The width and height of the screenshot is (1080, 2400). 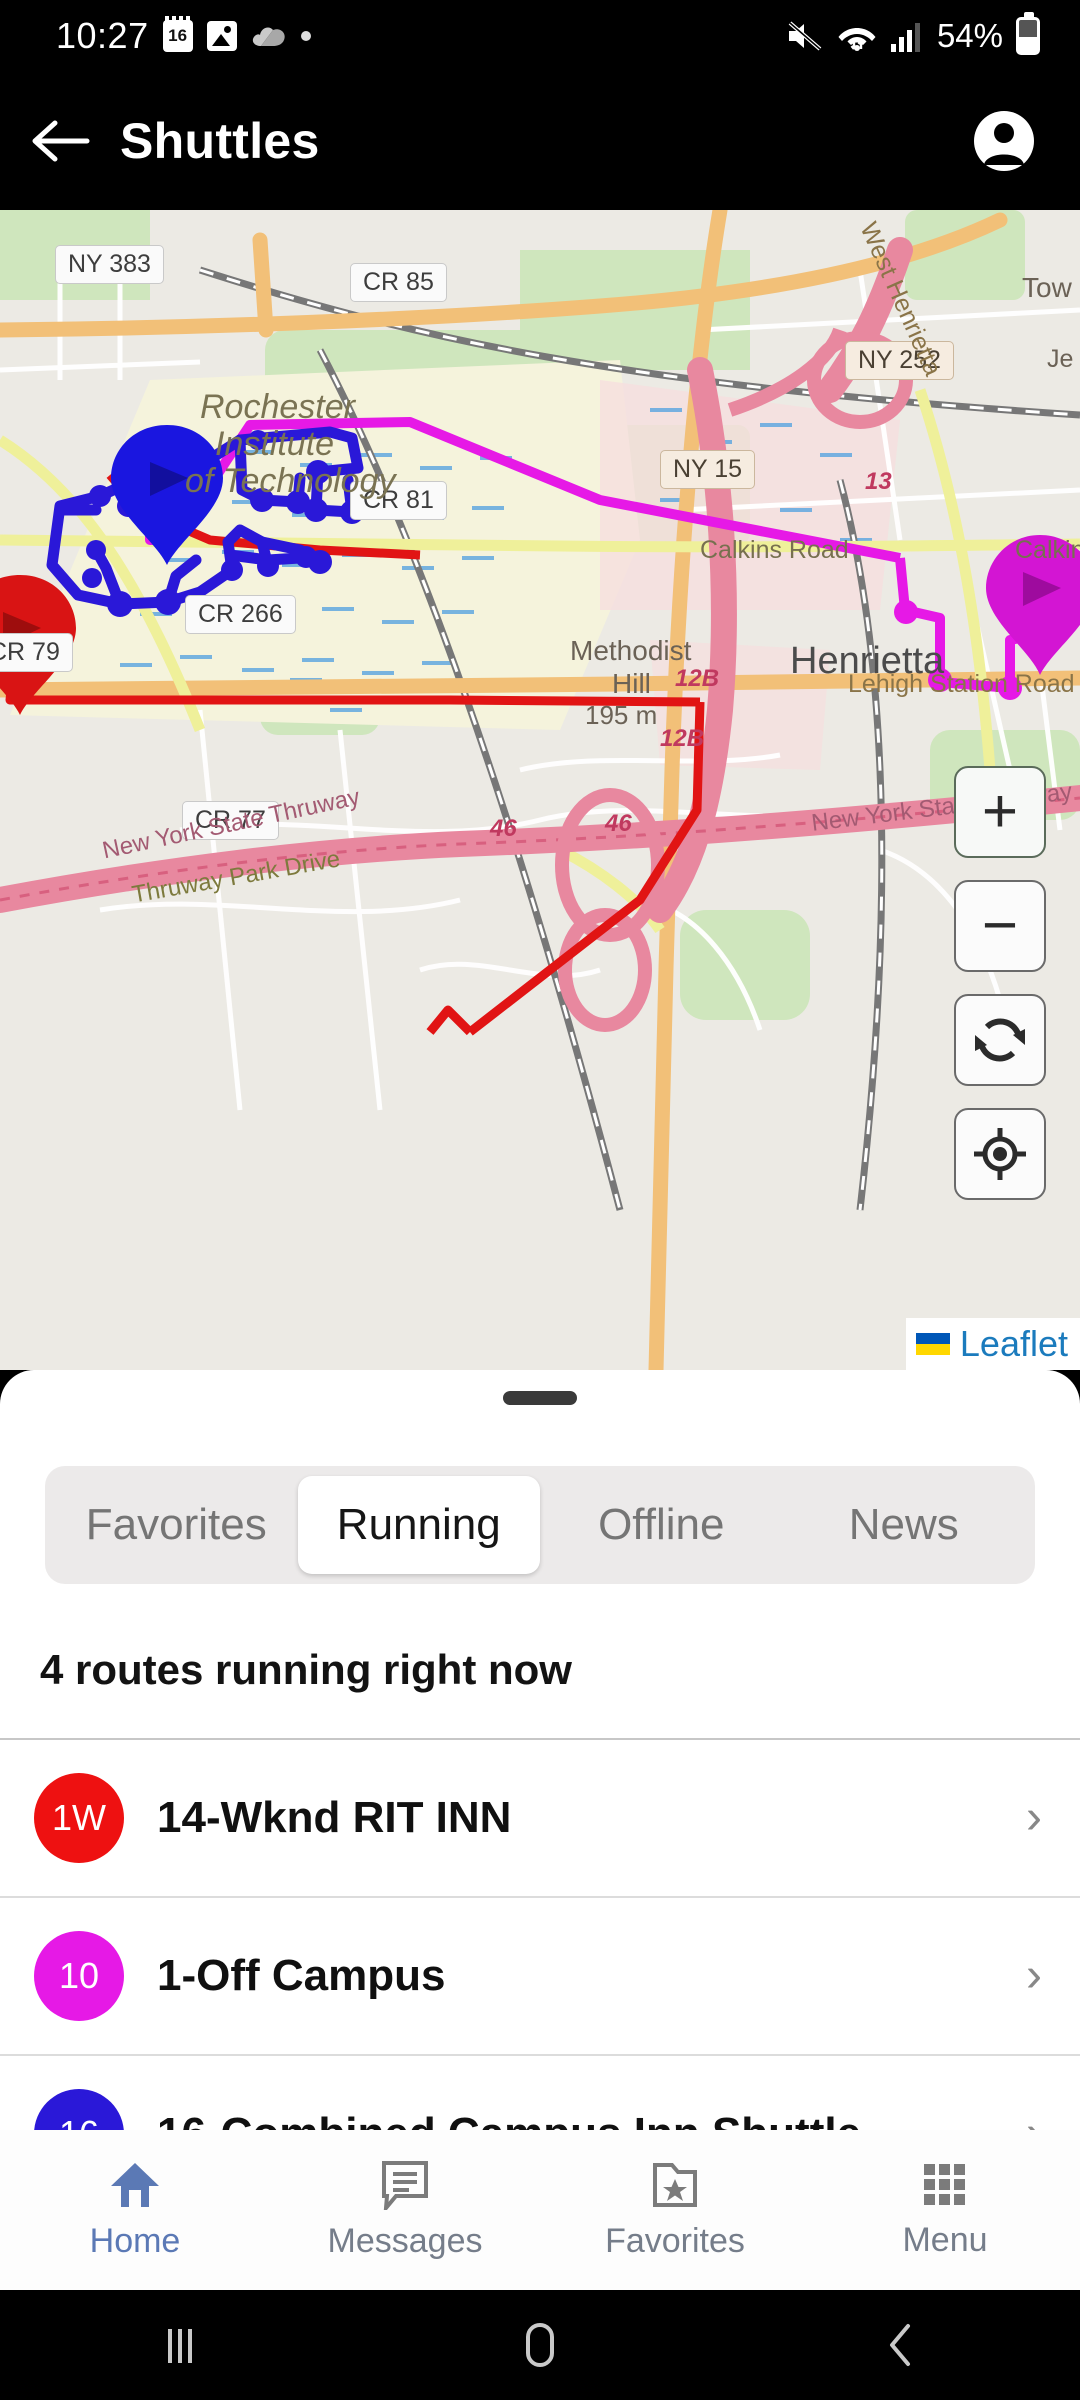 What do you see at coordinates (932, 1344) in the screenshot?
I see `ukraine-flag-icon` at bounding box center [932, 1344].